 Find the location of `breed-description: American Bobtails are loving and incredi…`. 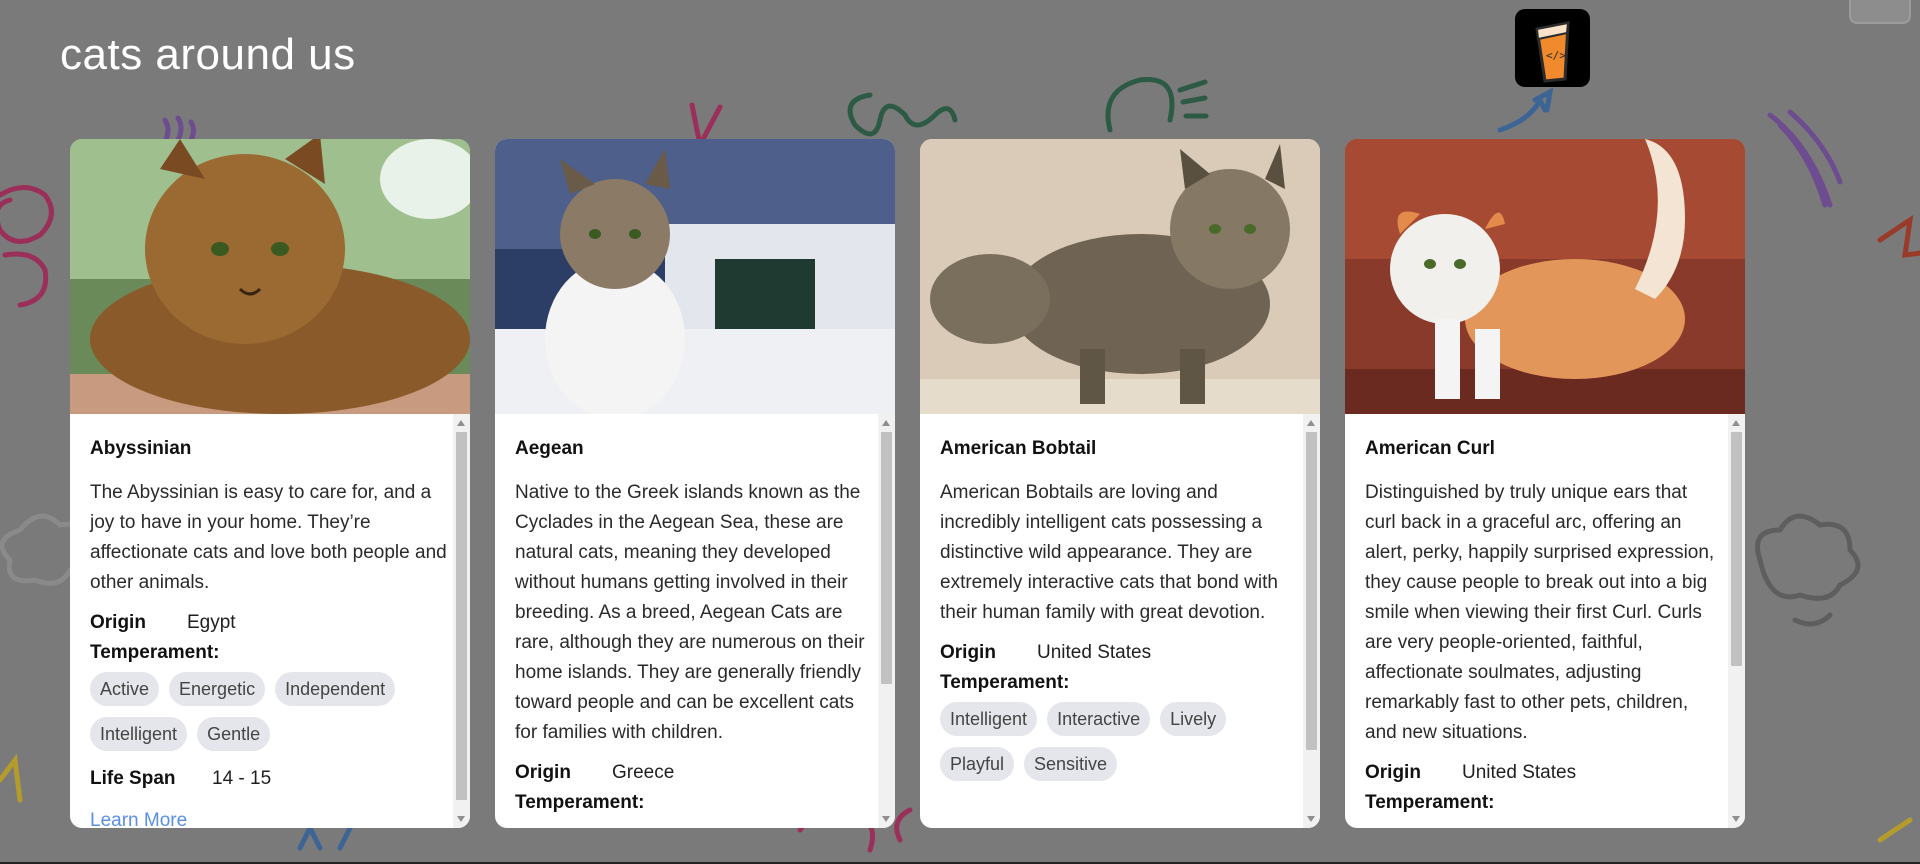

breed-description: American Bobtails are loving and incredi… is located at coordinates (1109, 552).